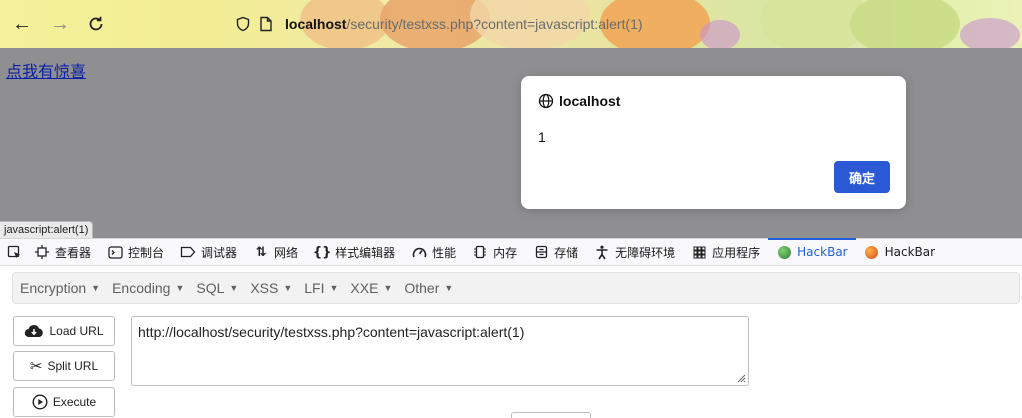 The height and width of the screenshot is (418, 1022). What do you see at coordinates (286, 252) in the screenshot?
I see `tab-label: 网络` at bounding box center [286, 252].